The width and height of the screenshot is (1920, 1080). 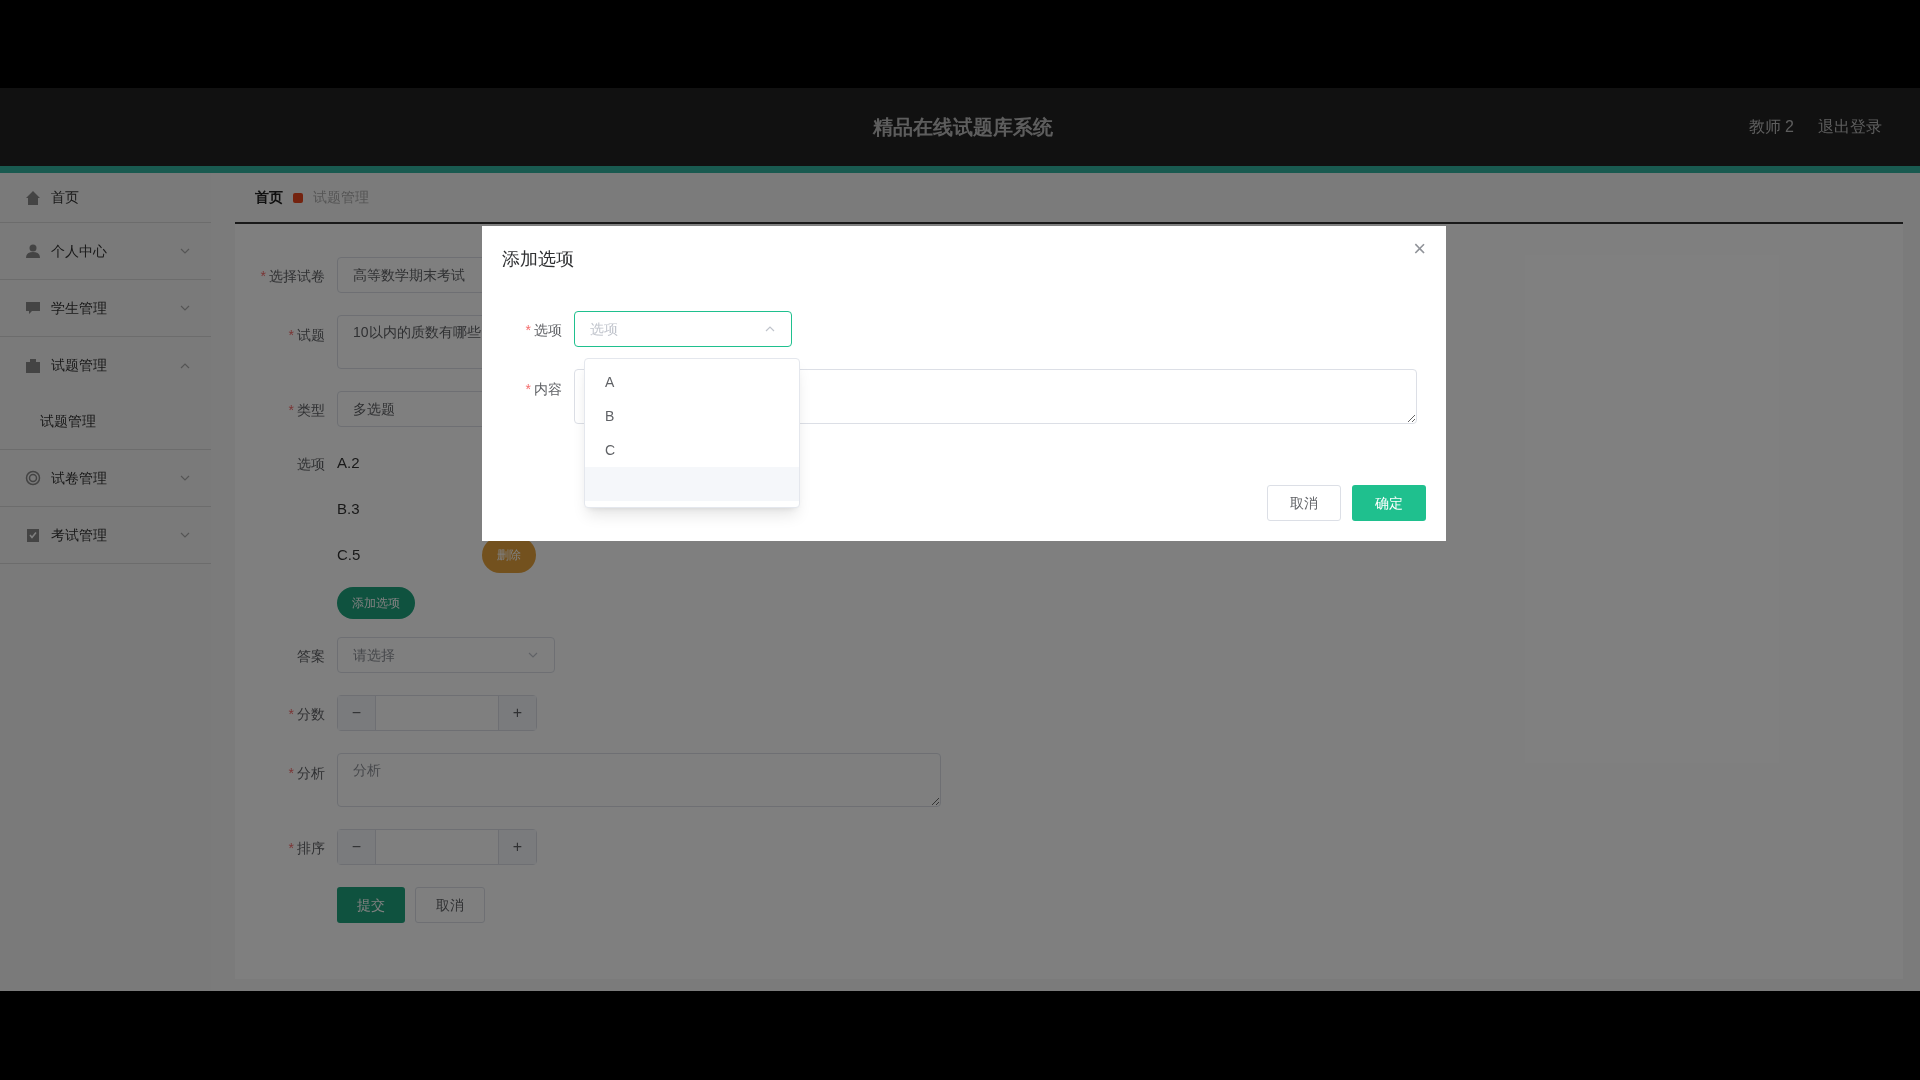 What do you see at coordinates (311, 410) in the screenshot?
I see `field-label: 类型` at bounding box center [311, 410].